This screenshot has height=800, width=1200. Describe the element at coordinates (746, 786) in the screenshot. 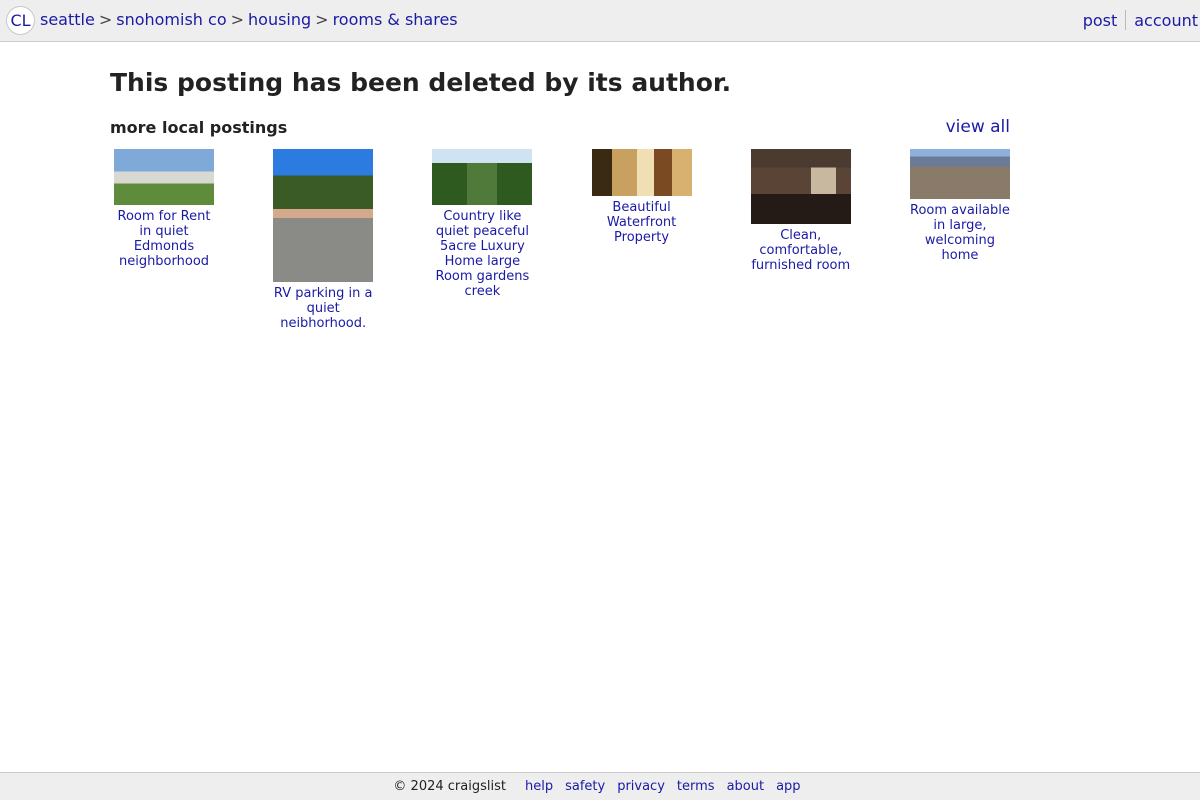

I see `footer-about-link: about` at that location.